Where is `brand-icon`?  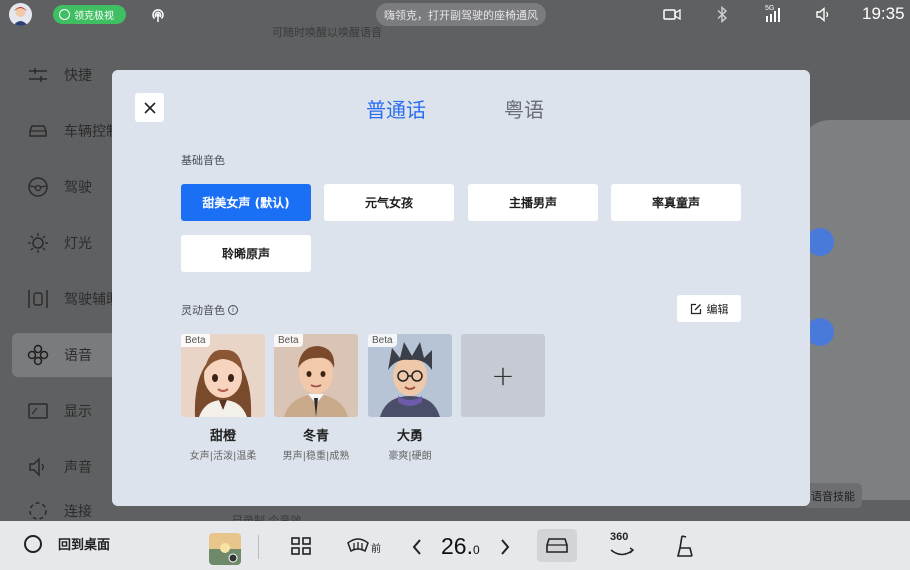 brand-icon is located at coordinates (64, 14).